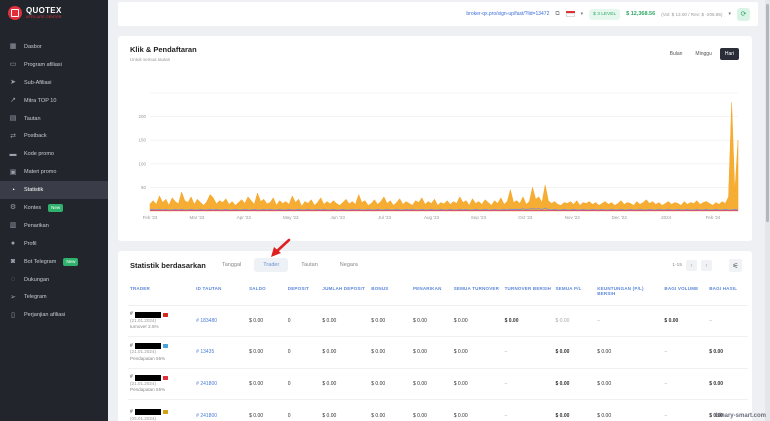 The width and height of the screenshot is (770, 421). What do you see at coordinates (35, 136) in the screenshot?
I see `sidebar-item-label: Postback` at bounding box center [35, 136].